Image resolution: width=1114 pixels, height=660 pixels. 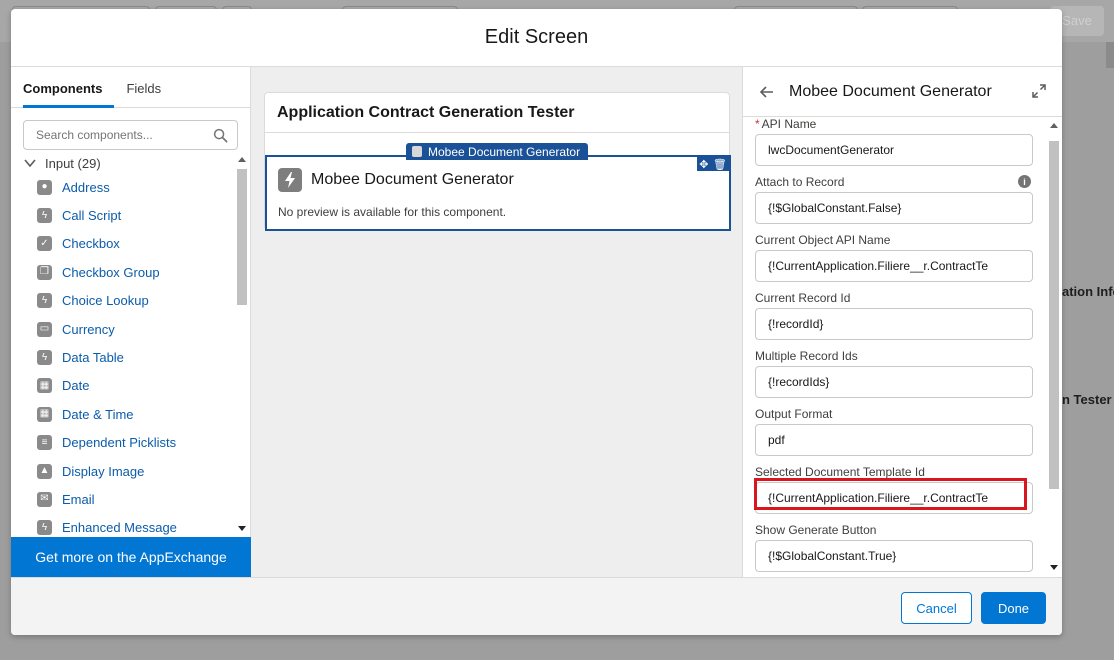 What do you see at coordinates (242, 345) in the screenshot?
I see `components-scrollbar` at bounding box center [242, 345].